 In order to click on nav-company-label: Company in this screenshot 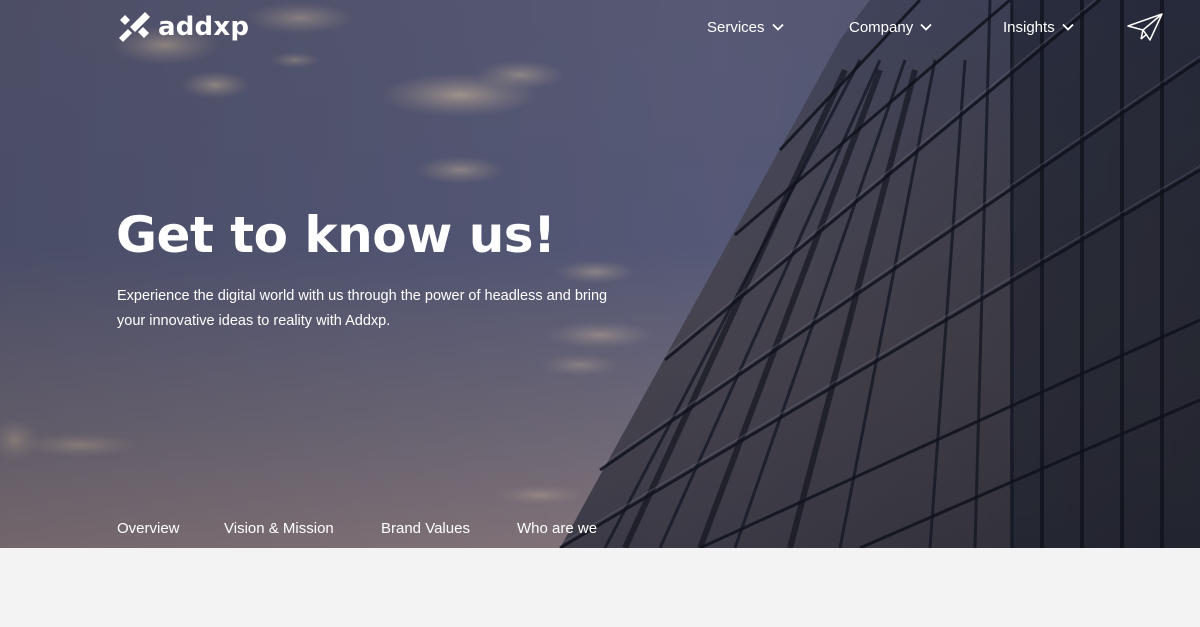, I will do `click(881, 27)`.